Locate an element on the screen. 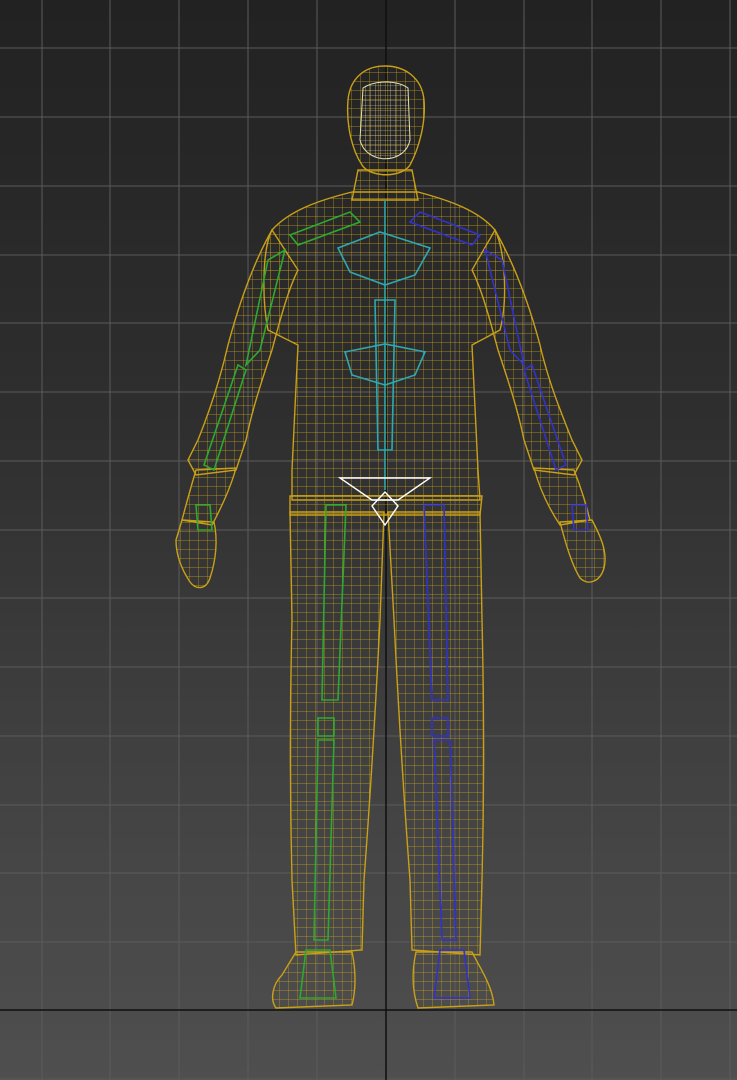  mesh-right-forearm is located at coordinates (562, 496).